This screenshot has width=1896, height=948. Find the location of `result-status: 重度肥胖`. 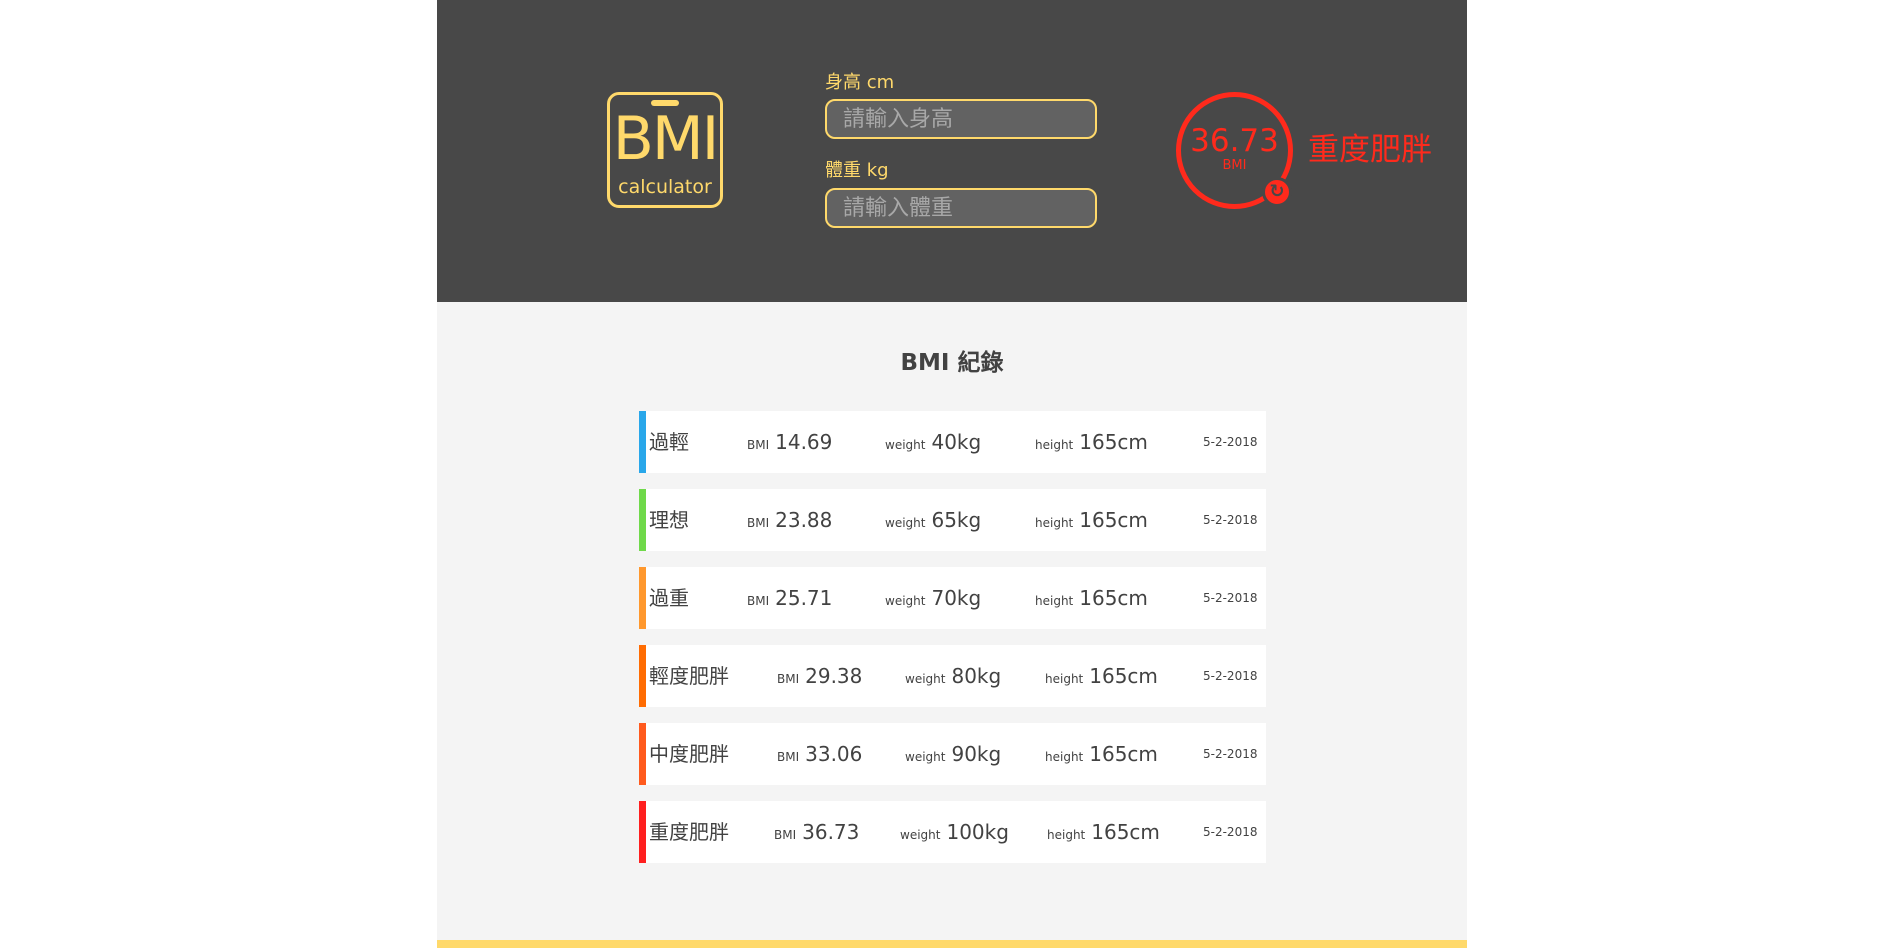

result-status: 重度肥胖 is located at coordinates (1370, 150).